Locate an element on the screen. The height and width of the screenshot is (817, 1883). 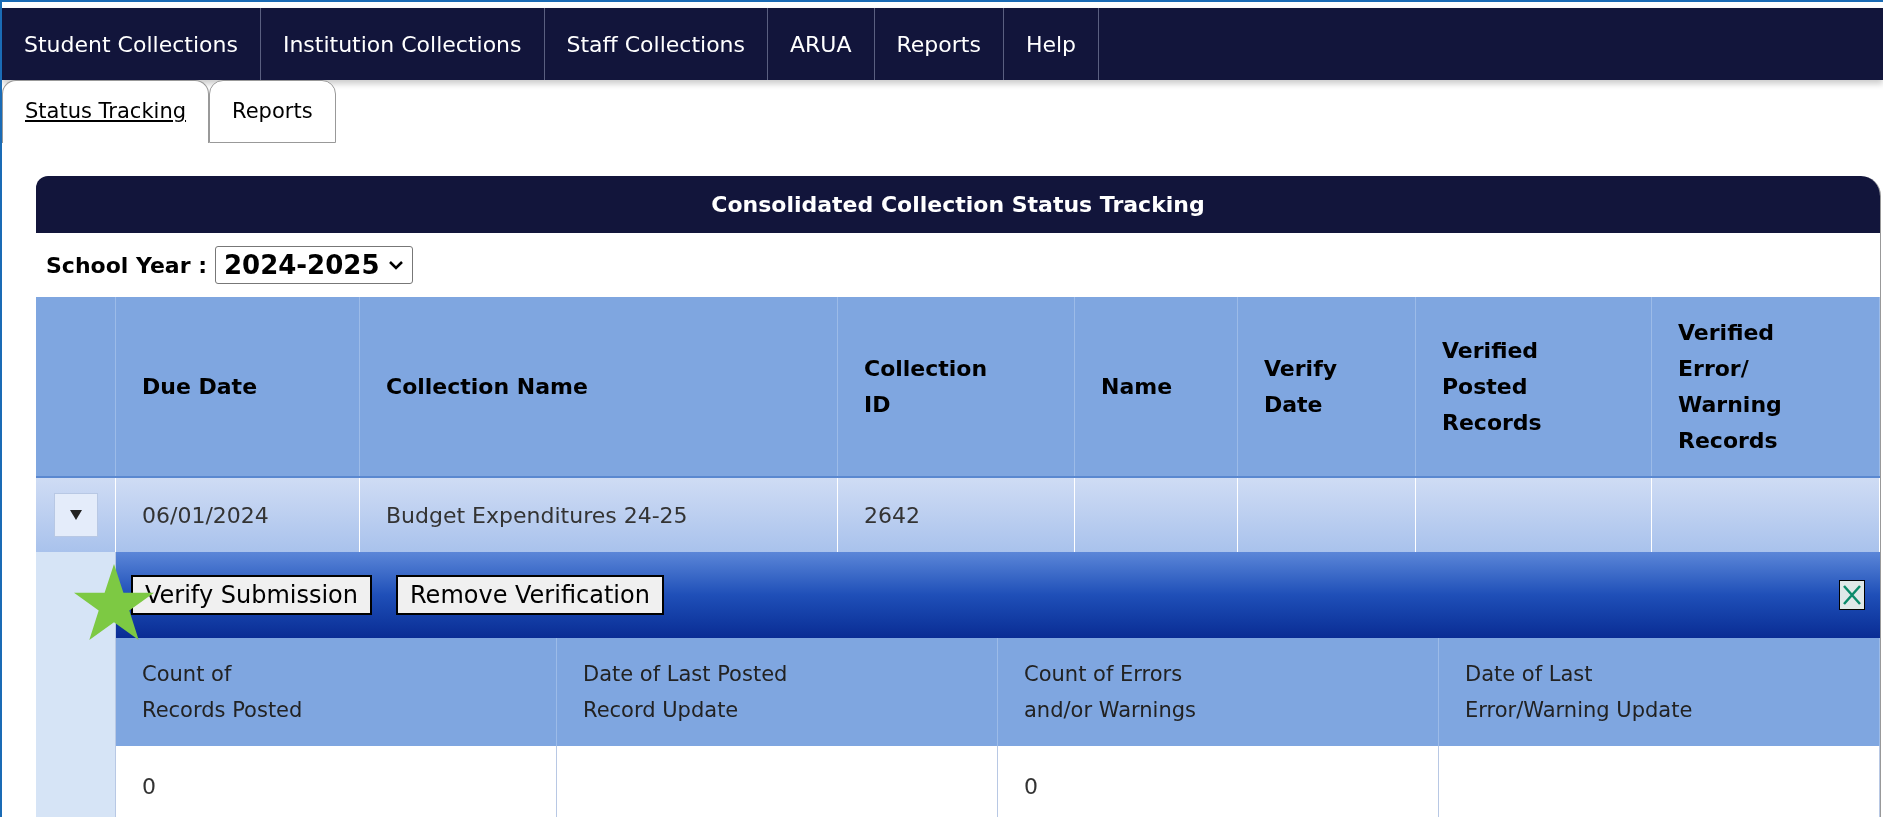
column-header: Collection ID is located at coordinates (926, 386).